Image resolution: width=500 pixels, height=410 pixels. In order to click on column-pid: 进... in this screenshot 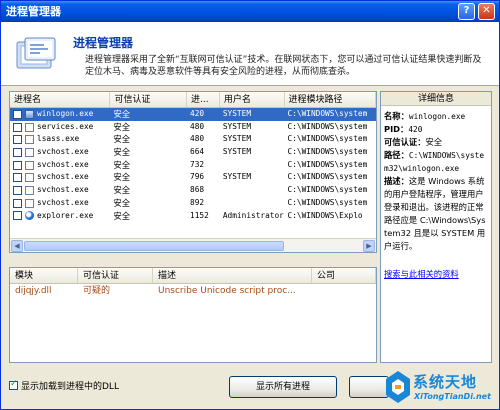, I will do `click(203, 99)`.